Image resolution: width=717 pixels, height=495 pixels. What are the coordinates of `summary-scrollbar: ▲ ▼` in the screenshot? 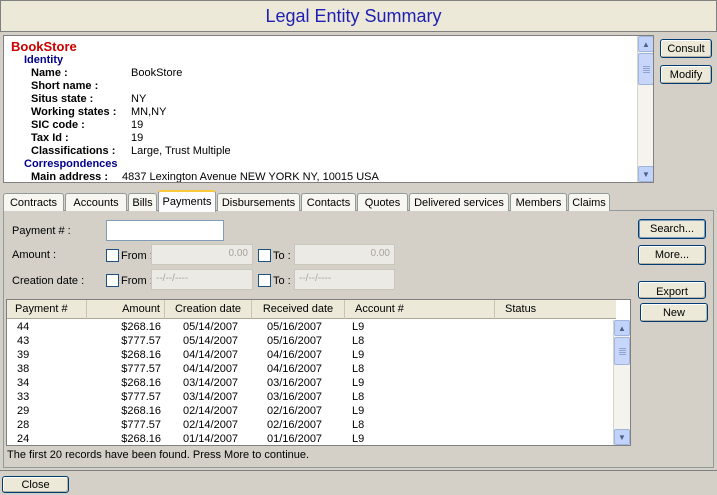 It's located at (645, 109).